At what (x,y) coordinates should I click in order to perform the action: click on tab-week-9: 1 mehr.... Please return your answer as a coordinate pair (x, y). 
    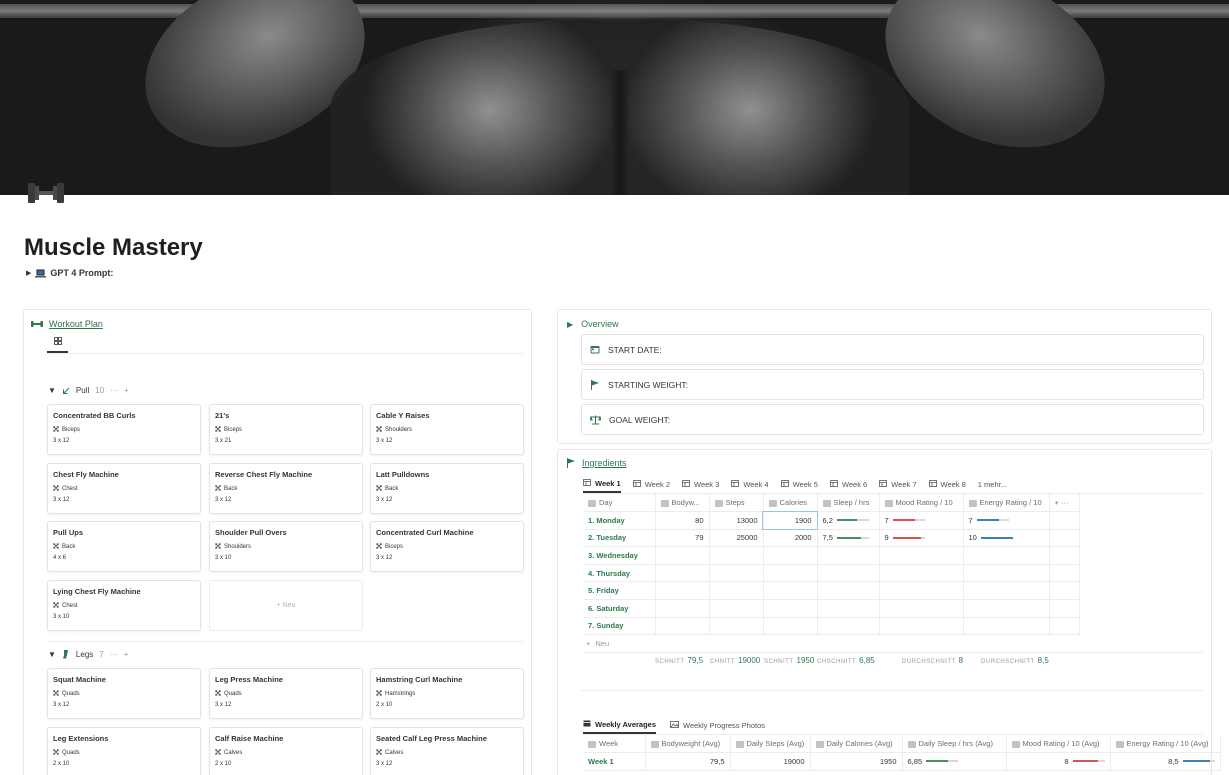
    Looking at the image, I should click on (992, 484).